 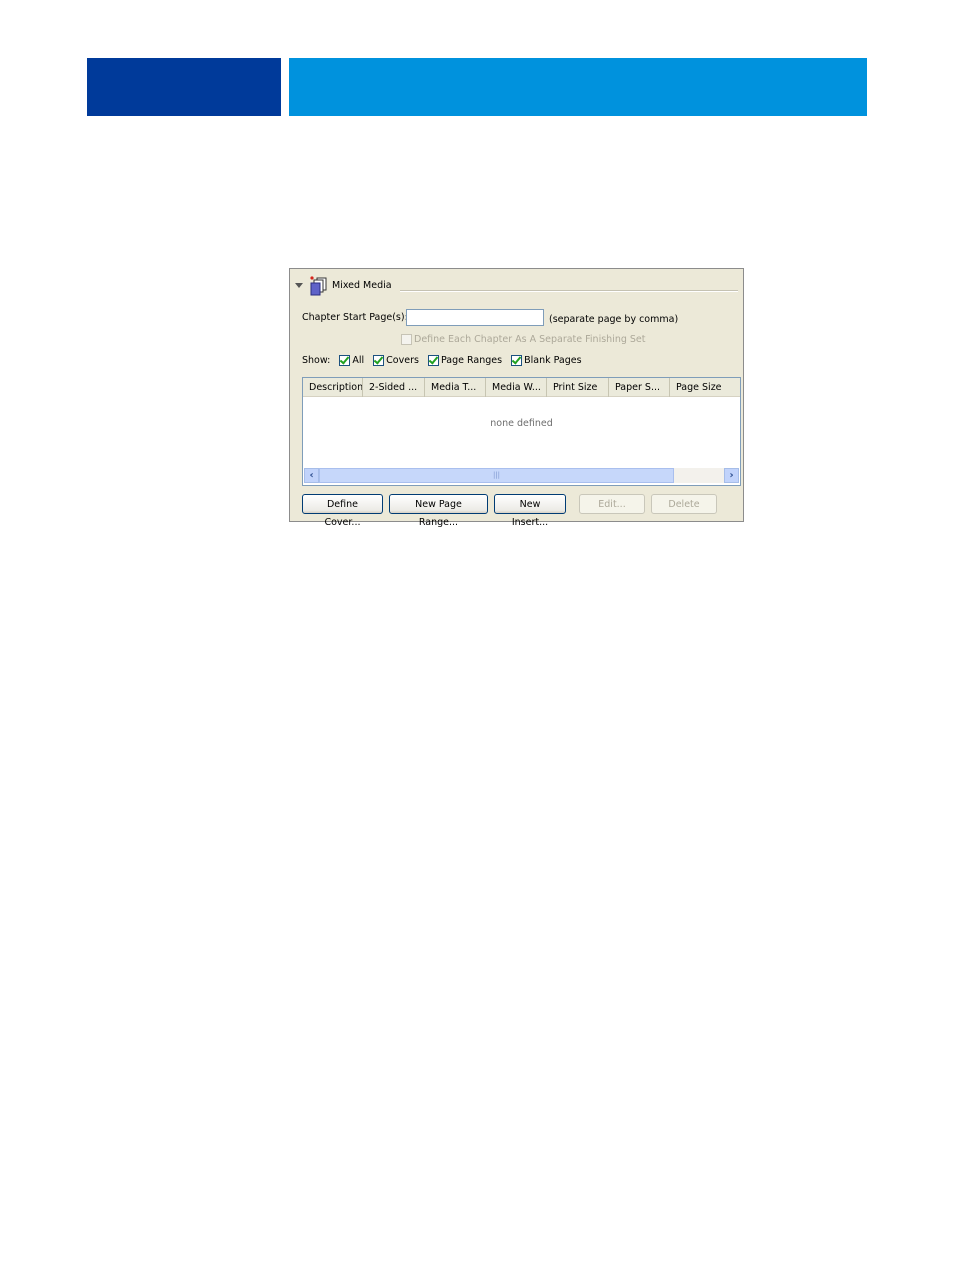 What do you see at coordinates (578, 387) in the screenshot?
I see `column-header: Print Size` at bounding box center [578, 387].